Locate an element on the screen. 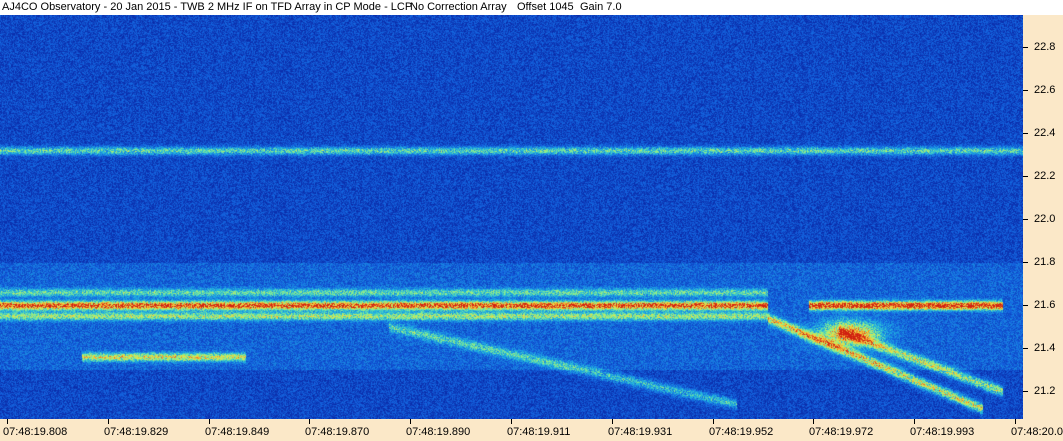 This screenshot has width=1063, height=441. time-tick-label: 07:48:19.870 is located at coordinates (337, 432).